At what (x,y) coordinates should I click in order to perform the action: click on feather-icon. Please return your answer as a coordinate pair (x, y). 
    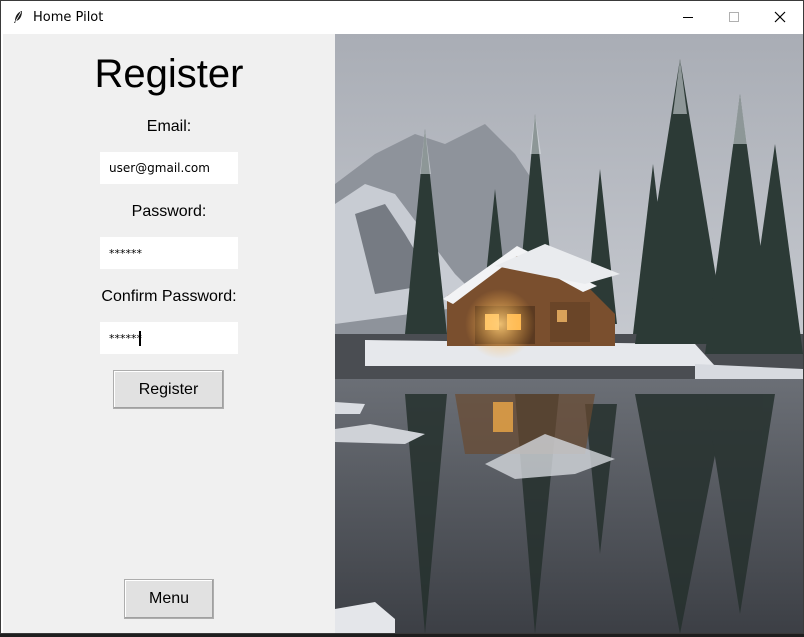
    Looking at the image, I should click on (18, 17).